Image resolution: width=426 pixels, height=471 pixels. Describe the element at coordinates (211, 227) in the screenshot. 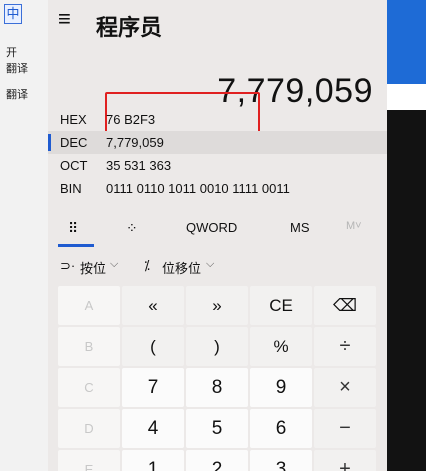

I see `word-size-button: QWORD` at that location.